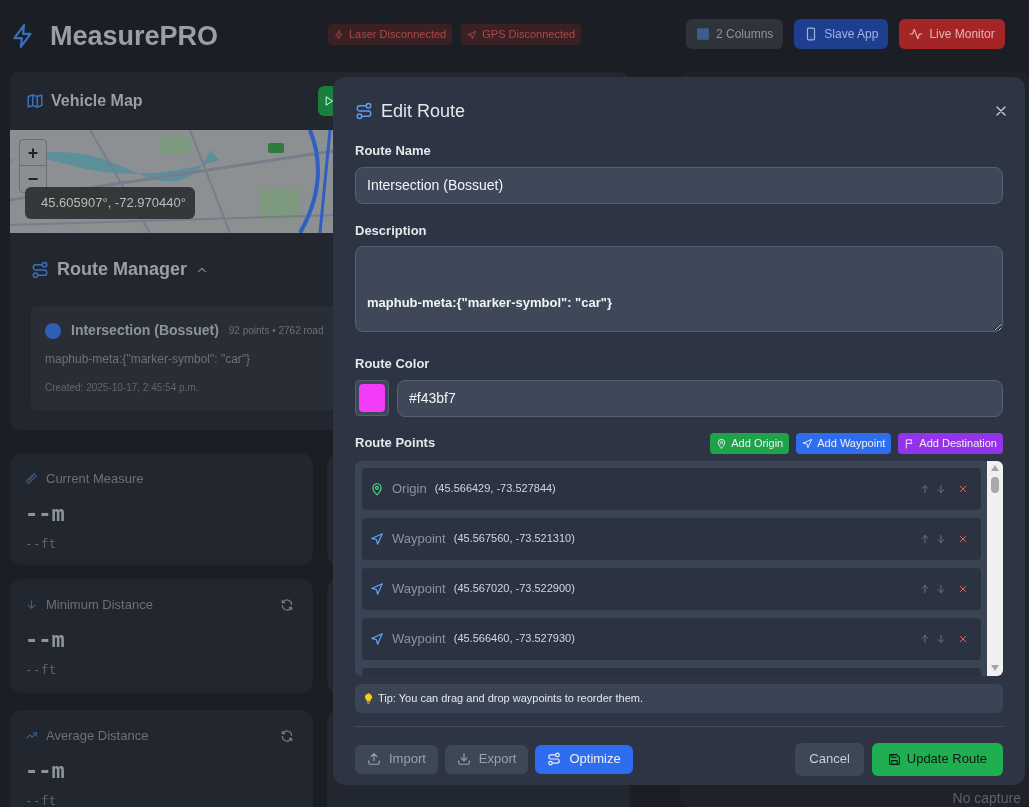 Image resolution: width=1029 pixels, height=807 pixels. What do you see at coordinates (703, 34) in the screenshot?
I see `columns-icon` at bounding box center [703, 34].